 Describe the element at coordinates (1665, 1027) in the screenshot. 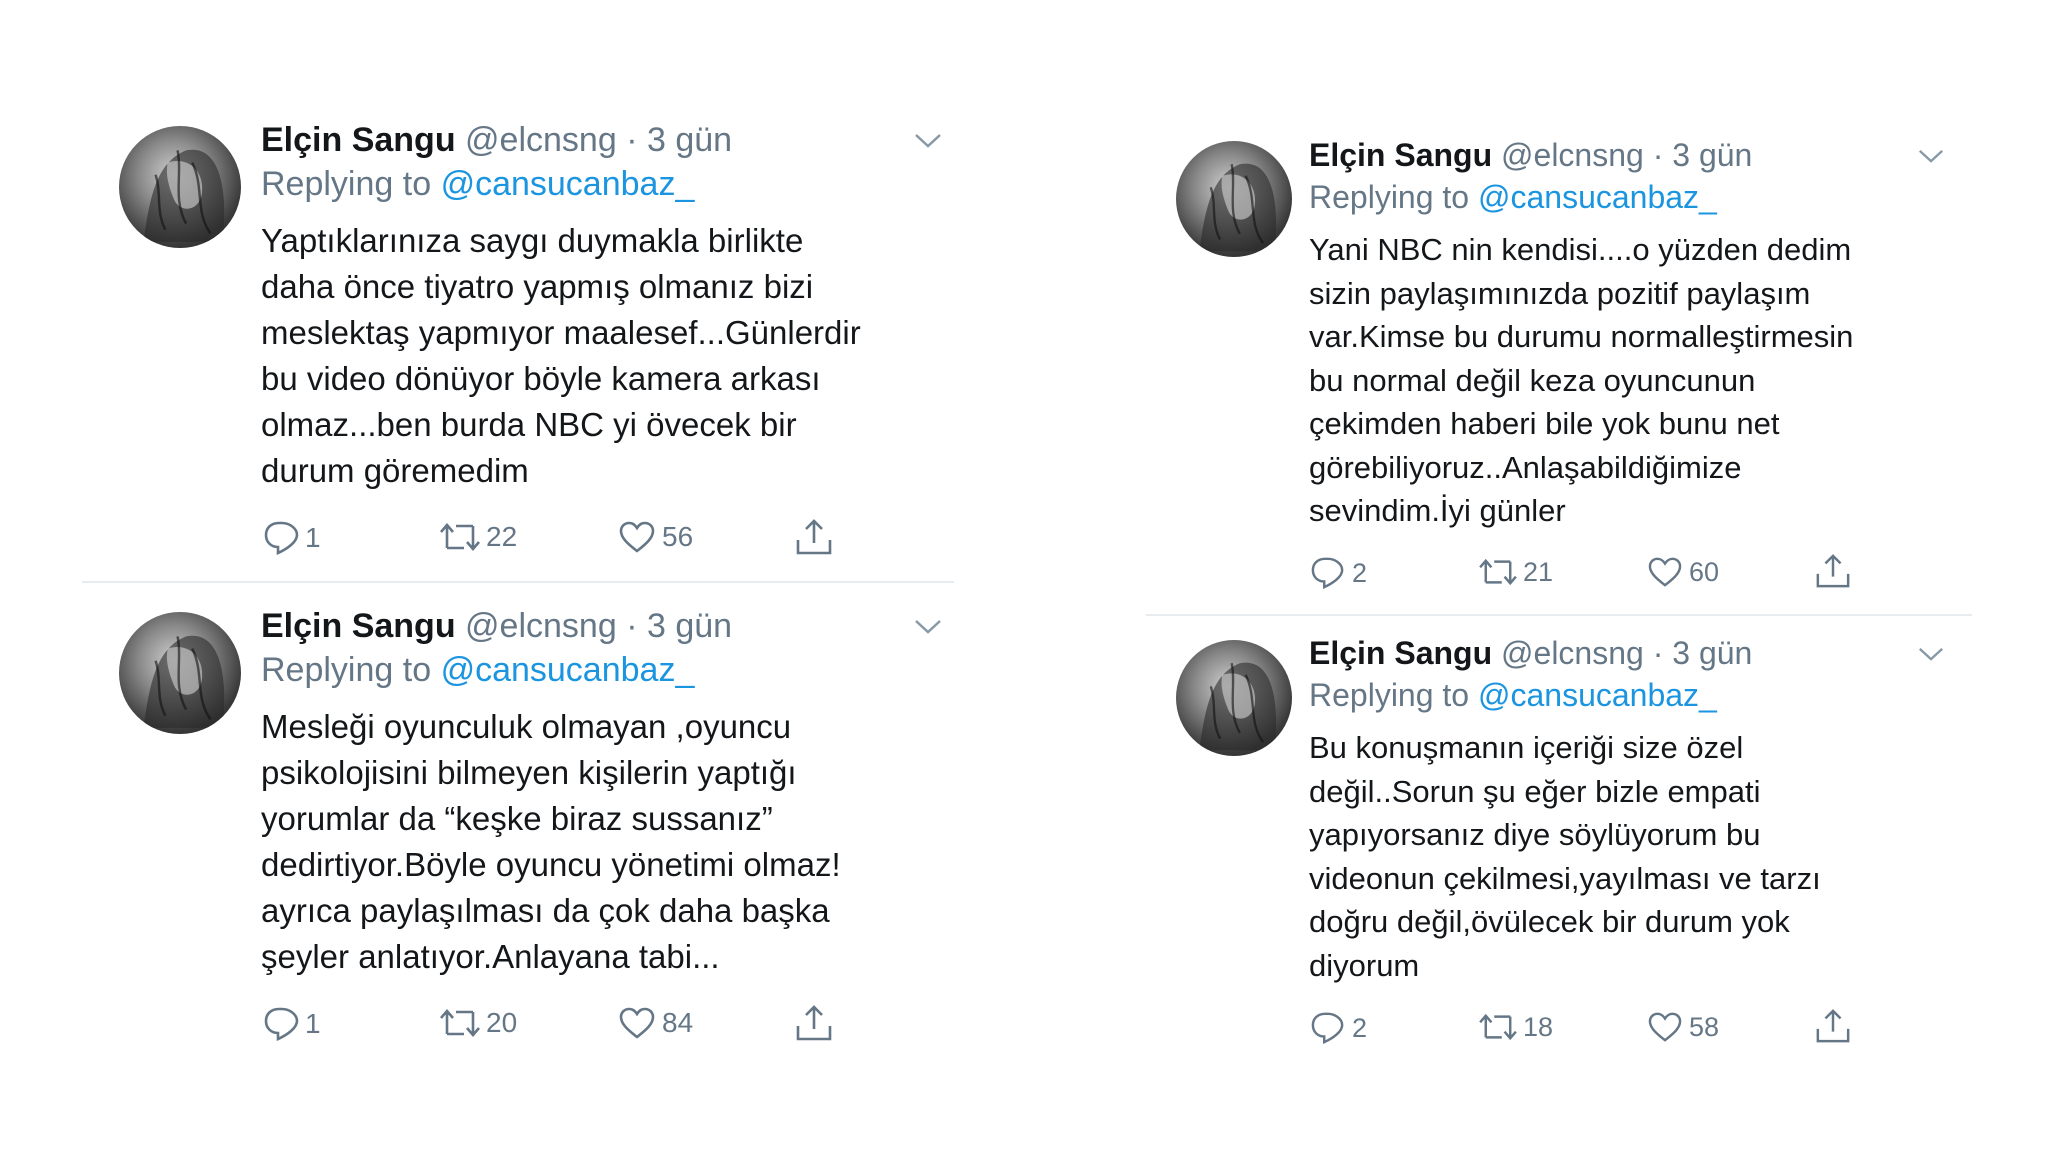

I see `heart-icon` at that location.